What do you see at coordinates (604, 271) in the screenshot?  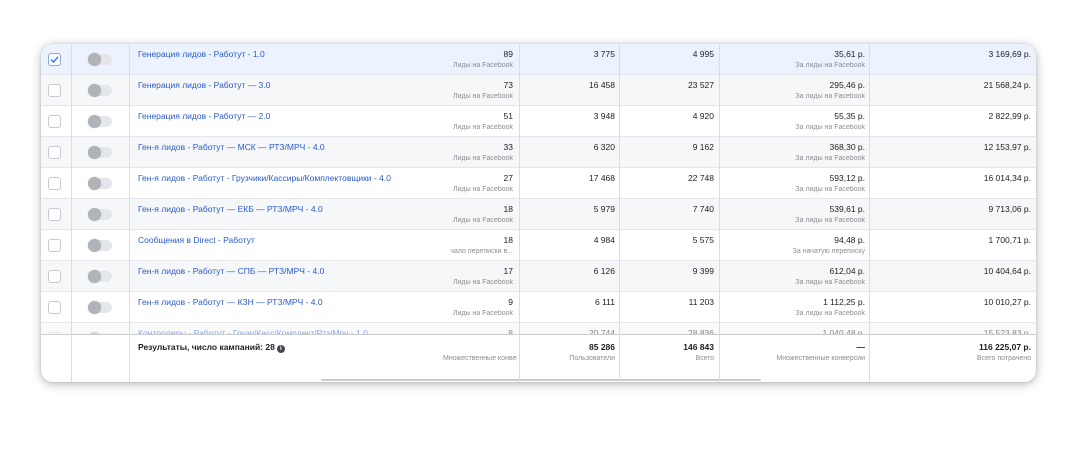 I see `reach-value: 6 126` at bounding box center [604, 271].